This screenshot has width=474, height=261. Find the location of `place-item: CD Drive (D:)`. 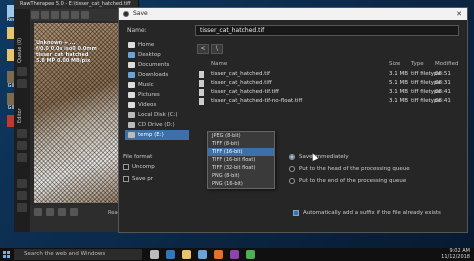

place-item: CD Drive (D:) is located at coordinates (157, 125).